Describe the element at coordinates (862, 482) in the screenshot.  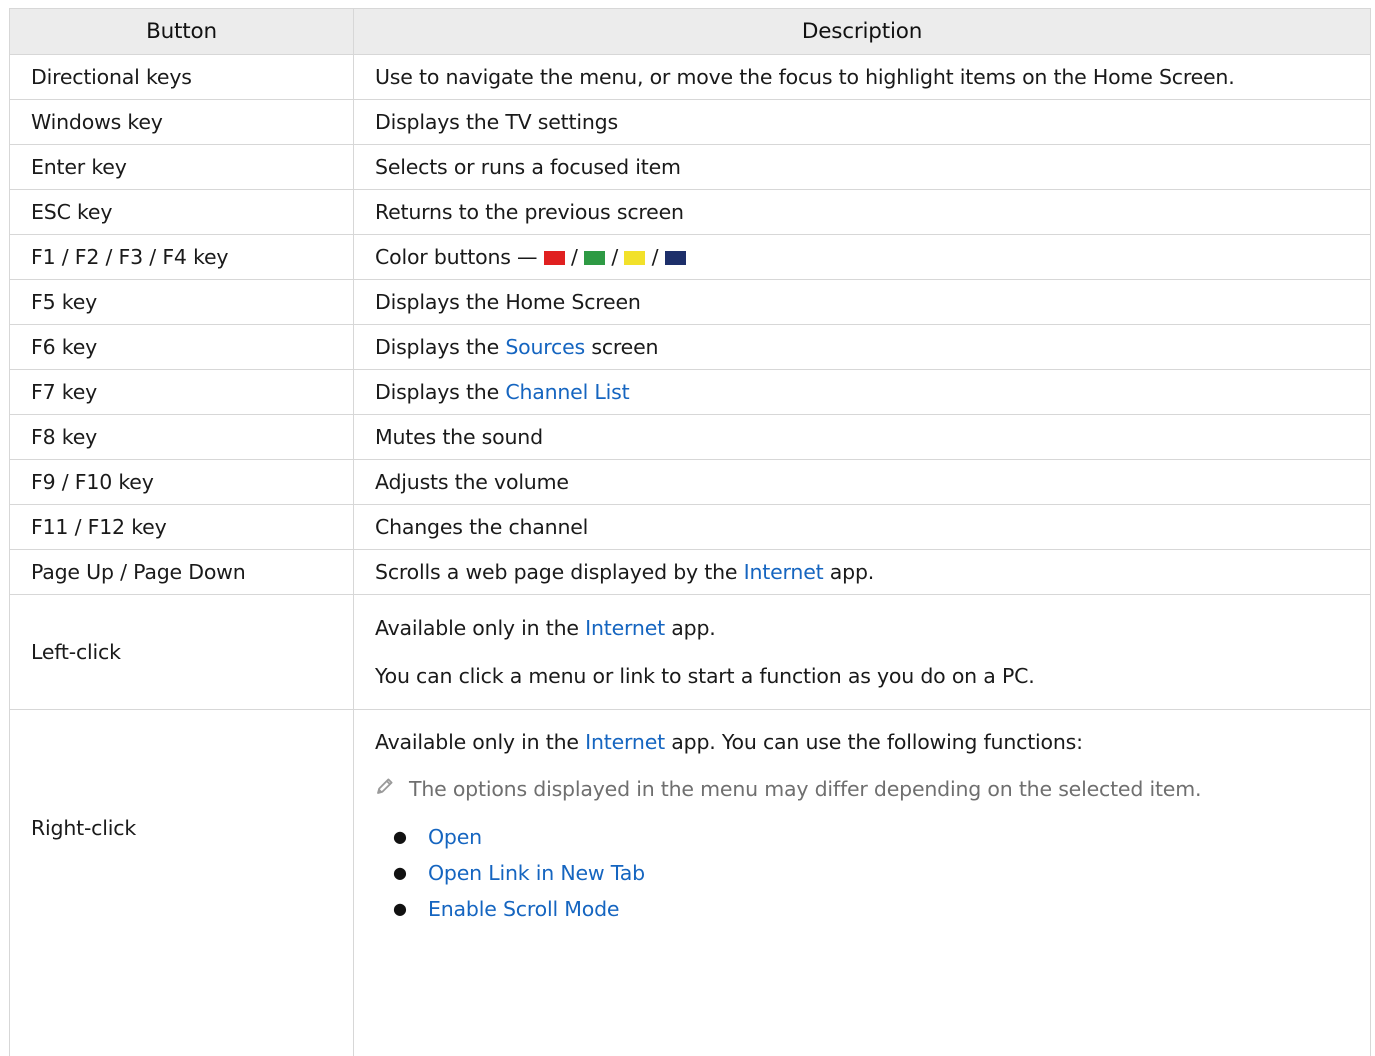
I see `description-cell: Adjusts the volume` at that location.